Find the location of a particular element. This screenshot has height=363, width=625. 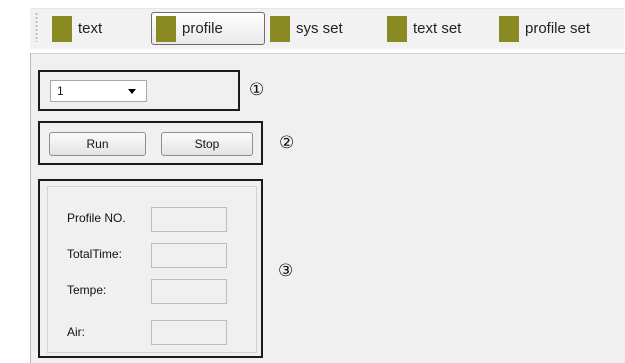

run-button: Run is located at coordinates (97, 144).